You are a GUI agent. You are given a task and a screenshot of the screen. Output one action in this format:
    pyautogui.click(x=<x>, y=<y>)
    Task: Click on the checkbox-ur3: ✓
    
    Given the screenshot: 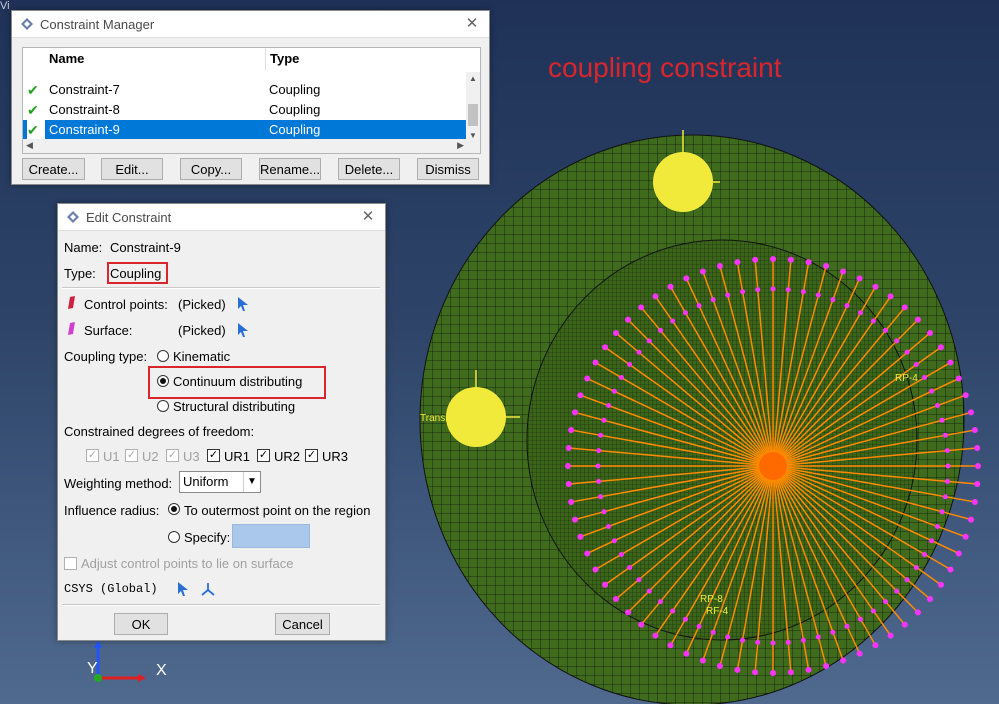 What is the action you would take?
    pyautogui.click(x=311, y=455)
    